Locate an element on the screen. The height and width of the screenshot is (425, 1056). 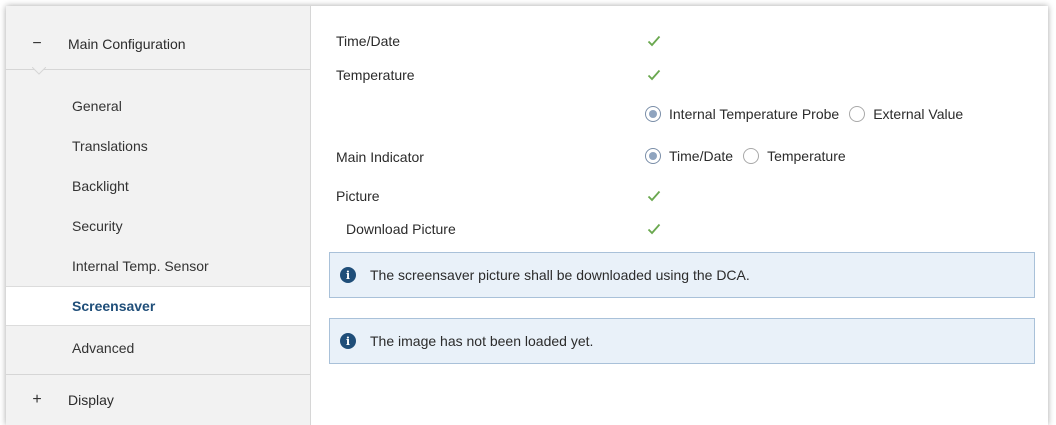
radio-external-value: External Value is located at coordinates (906, 114).